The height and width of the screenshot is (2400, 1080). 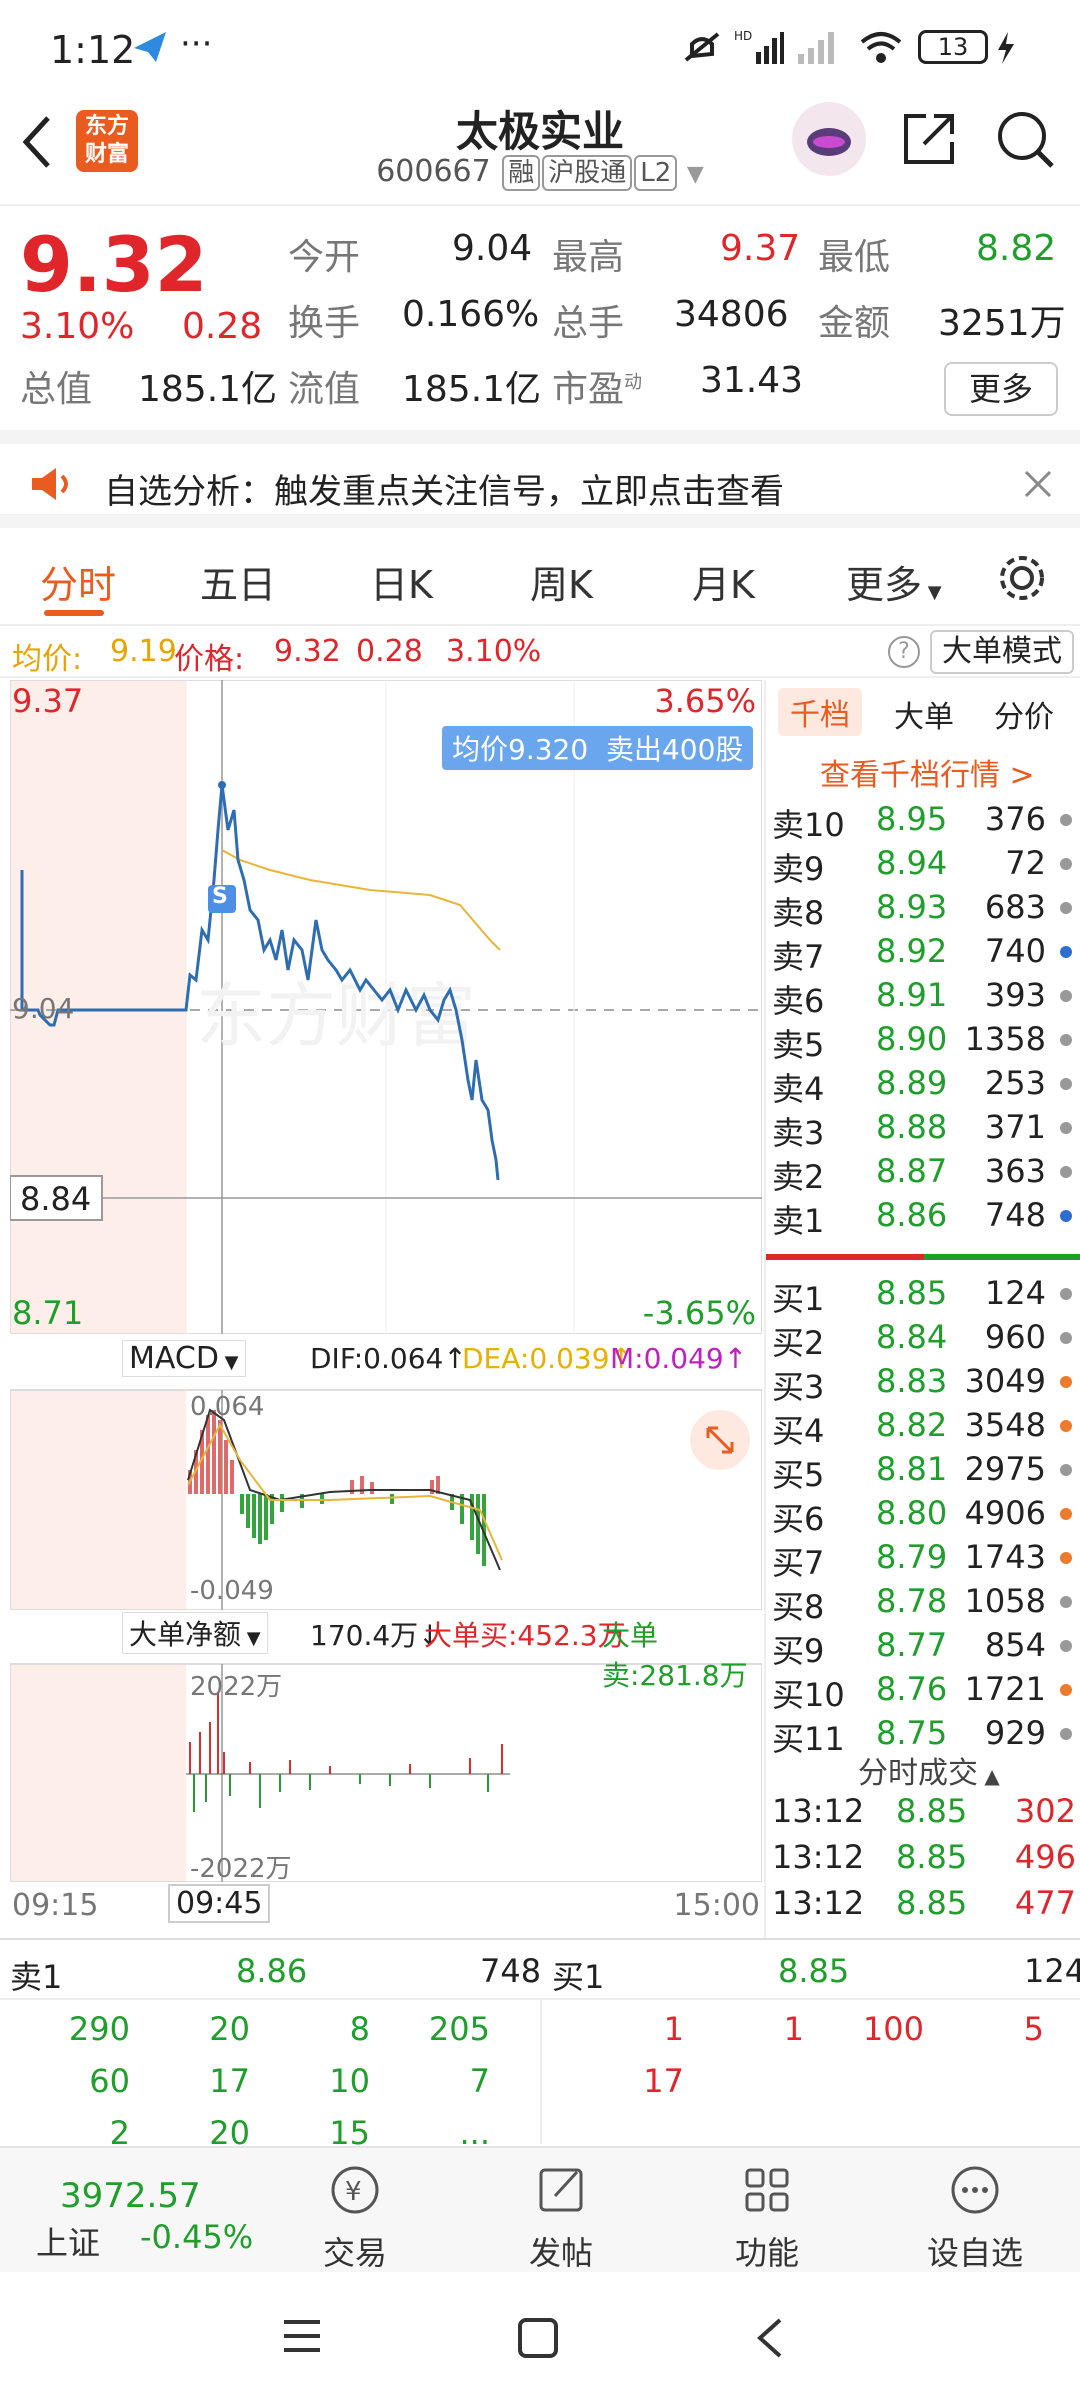 What do you see at coordinates (912, 1557) in the screenshot?
I see `level-price: 8.79` at bounding box center [912, 1557].